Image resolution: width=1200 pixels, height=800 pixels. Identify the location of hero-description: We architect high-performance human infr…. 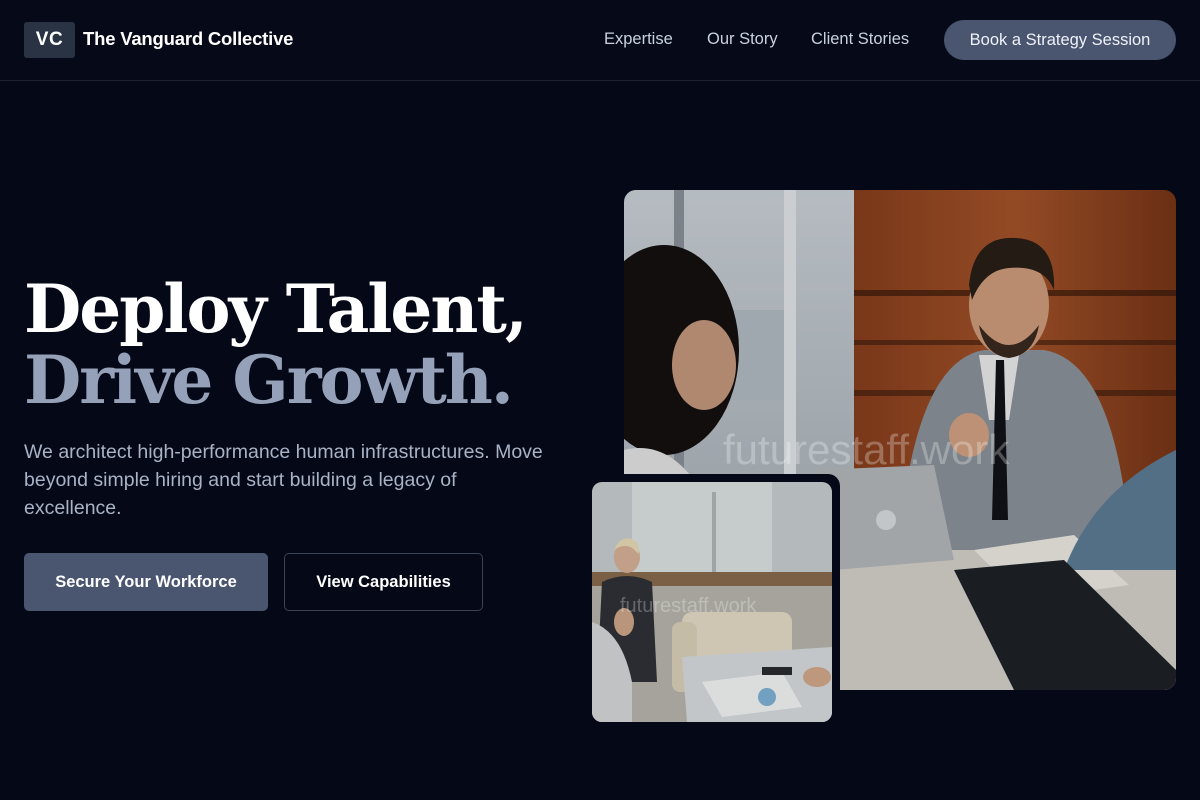
(283, 480).